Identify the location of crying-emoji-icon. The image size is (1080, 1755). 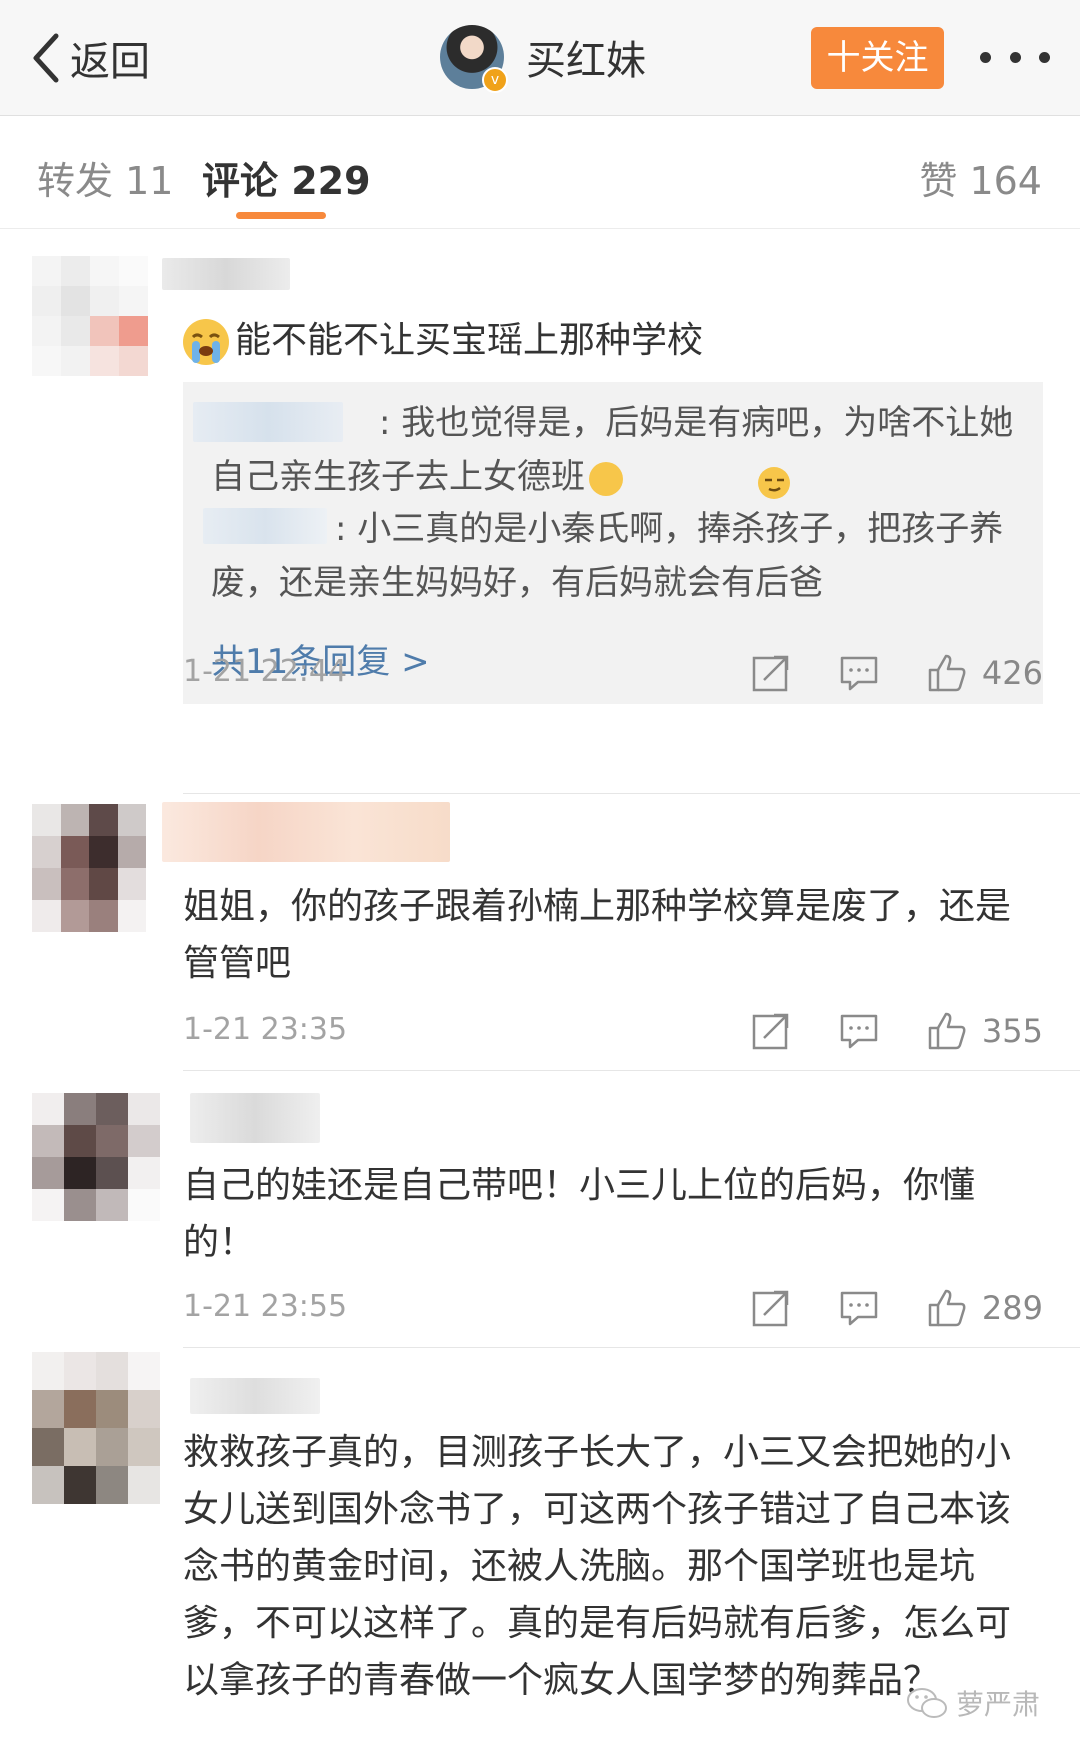
(206, 342).